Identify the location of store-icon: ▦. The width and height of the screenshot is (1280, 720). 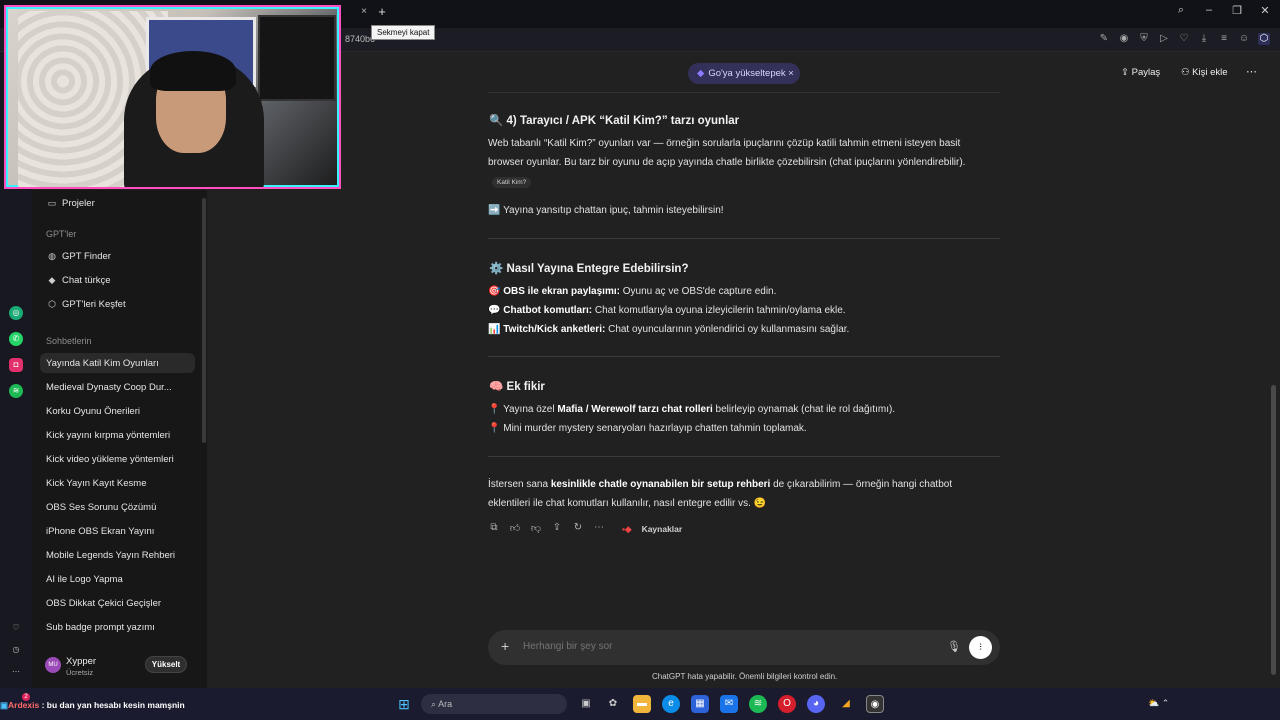
(700, 704).